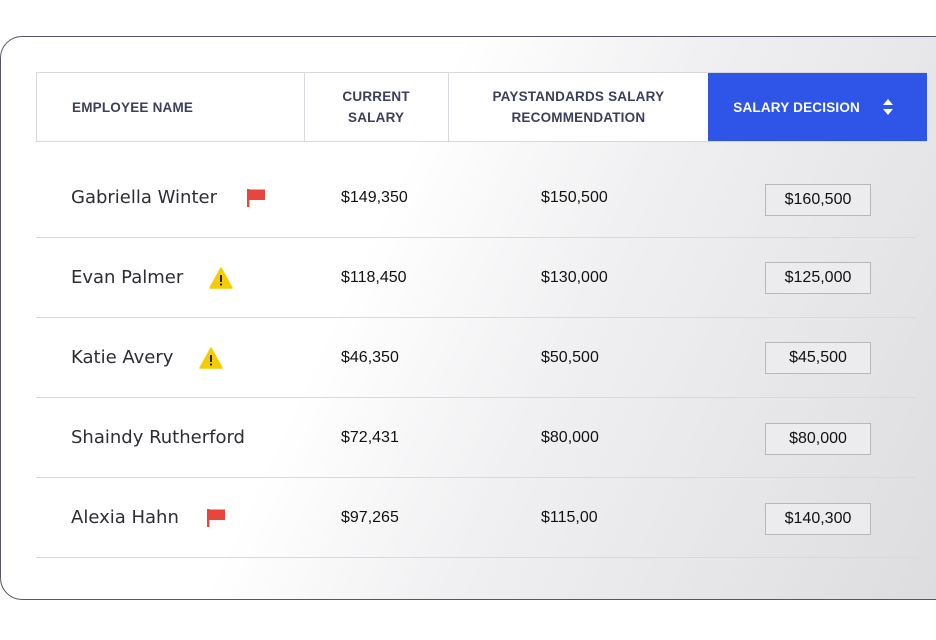  I want to click on header-employee-name: EMPLOYEE NAME, so click(171, 107).